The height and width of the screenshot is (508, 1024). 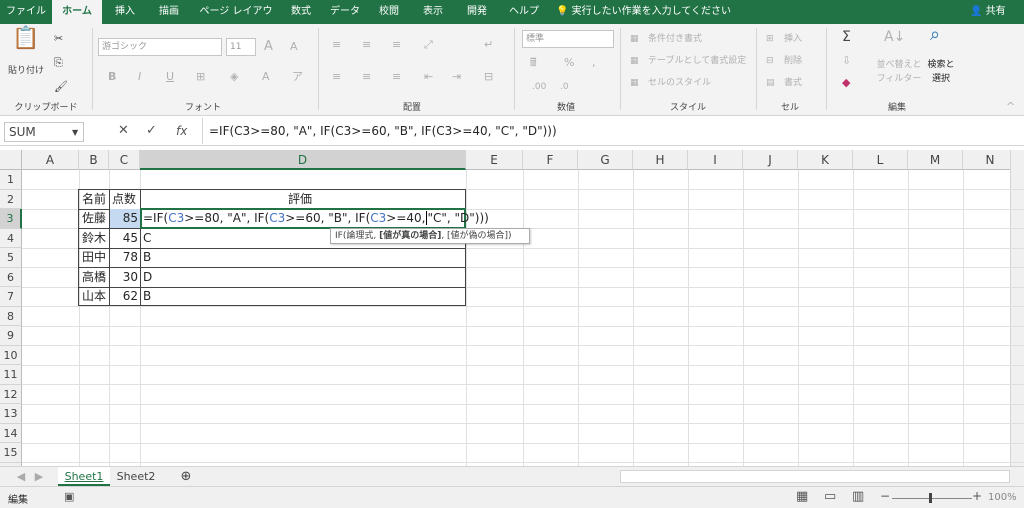 What do you see at coordinates (396, 77) in the screenshot?
I see `align-right-icon: ≡` at bounding box center [396, 77].